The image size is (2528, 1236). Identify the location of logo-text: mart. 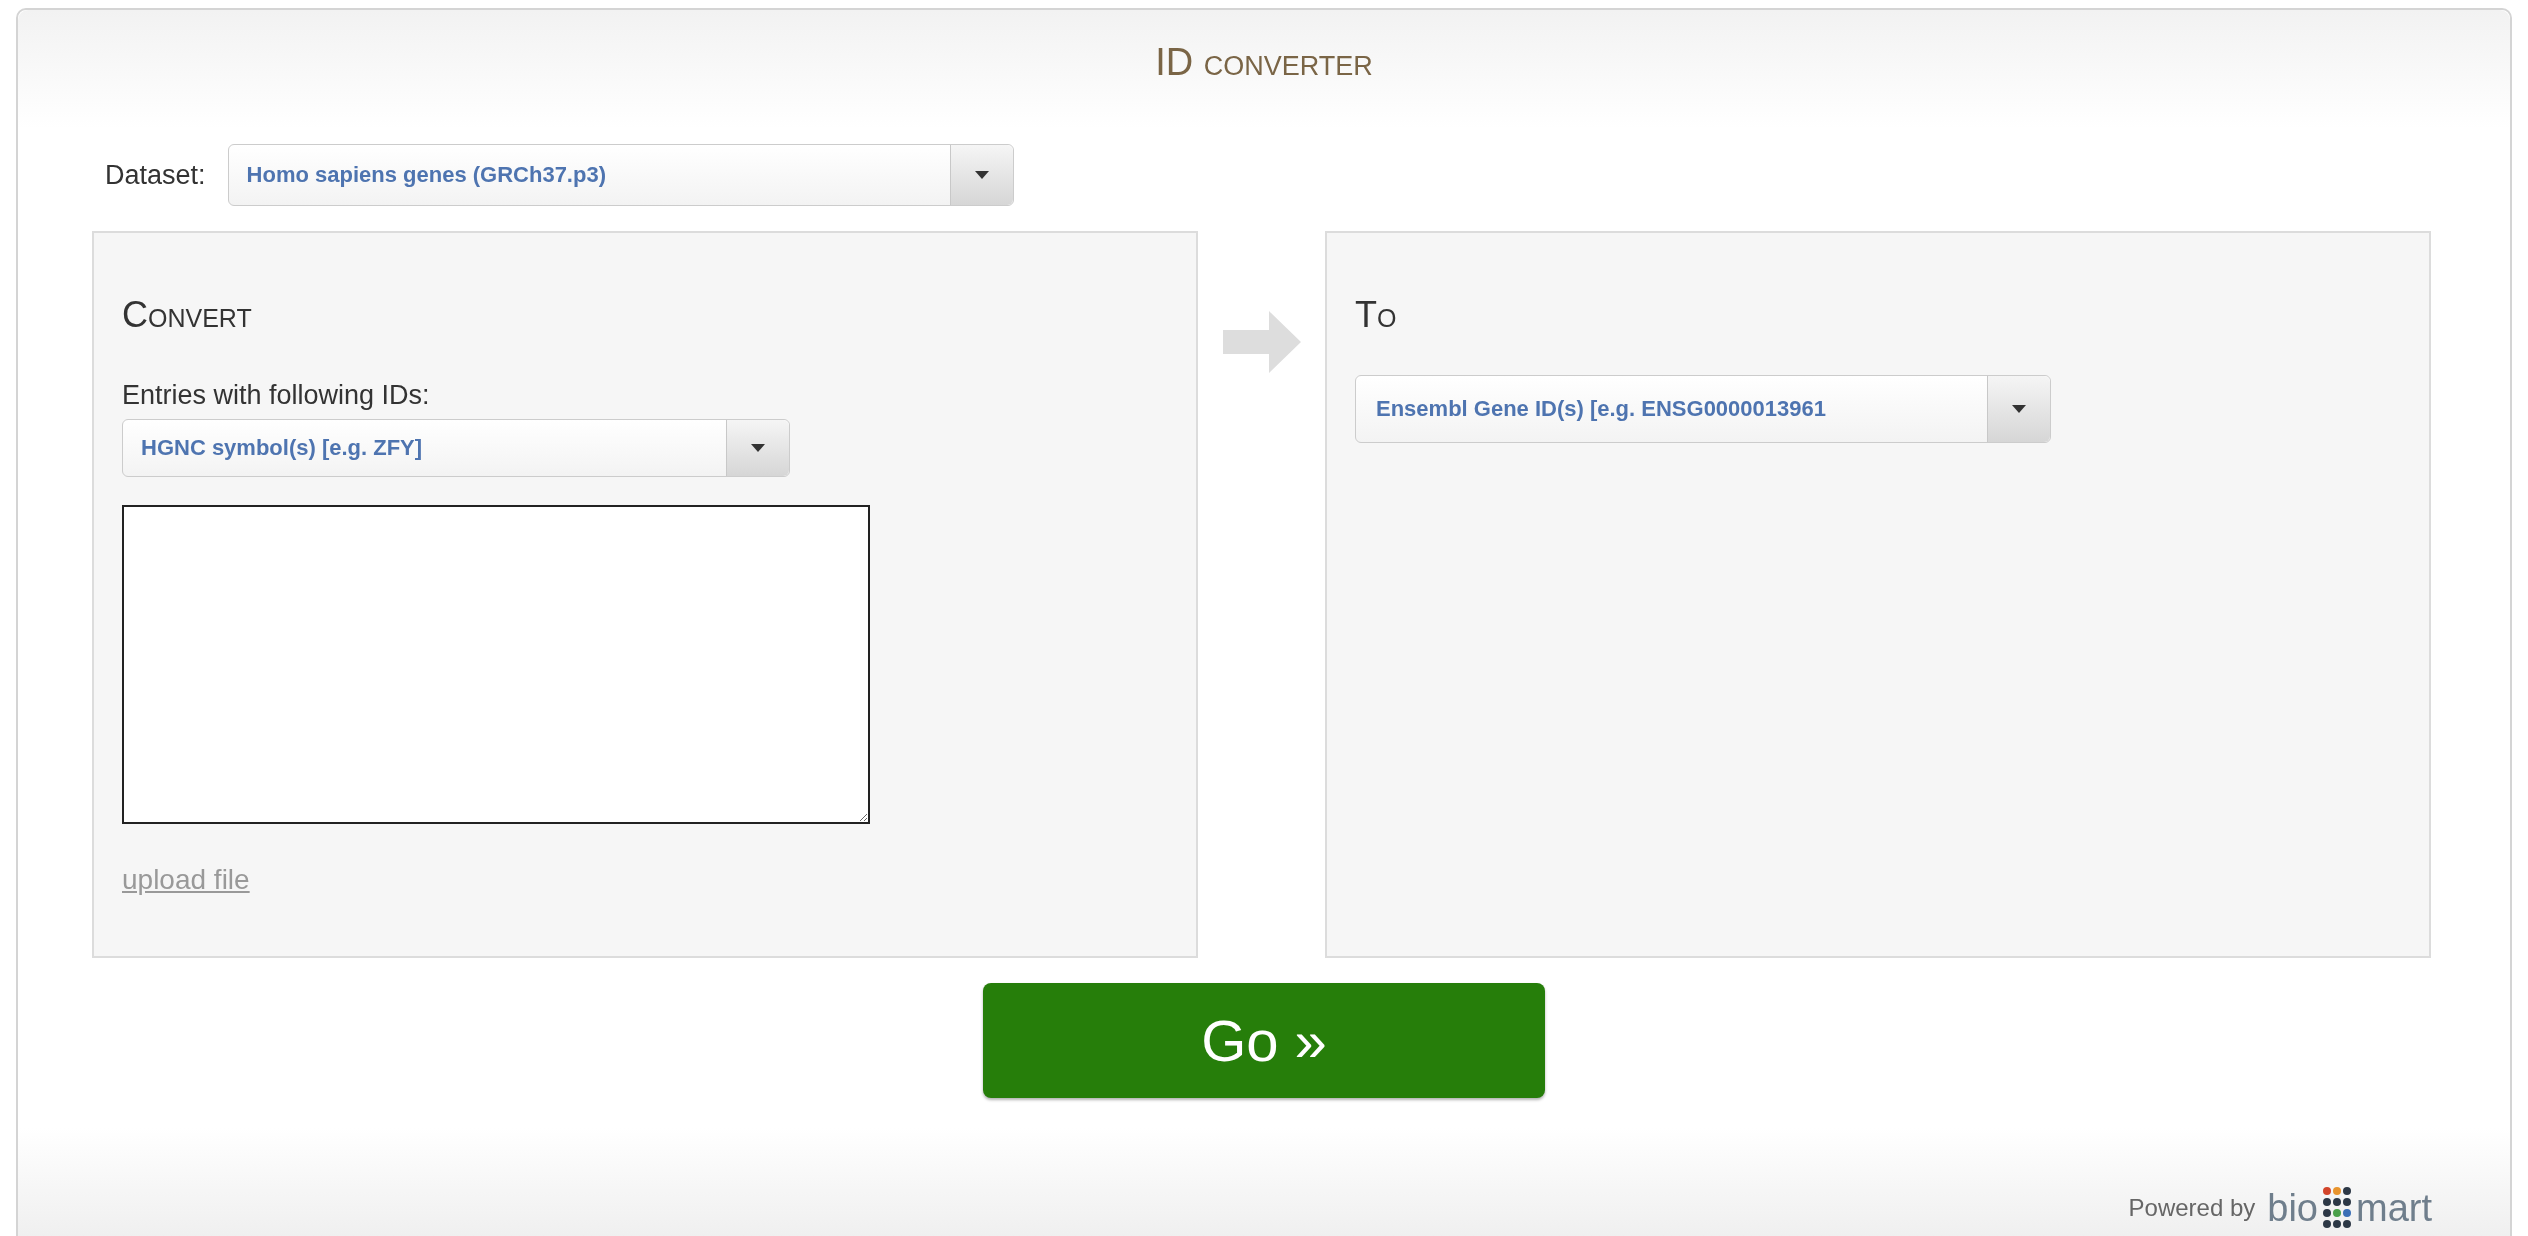
(2394, 1208).